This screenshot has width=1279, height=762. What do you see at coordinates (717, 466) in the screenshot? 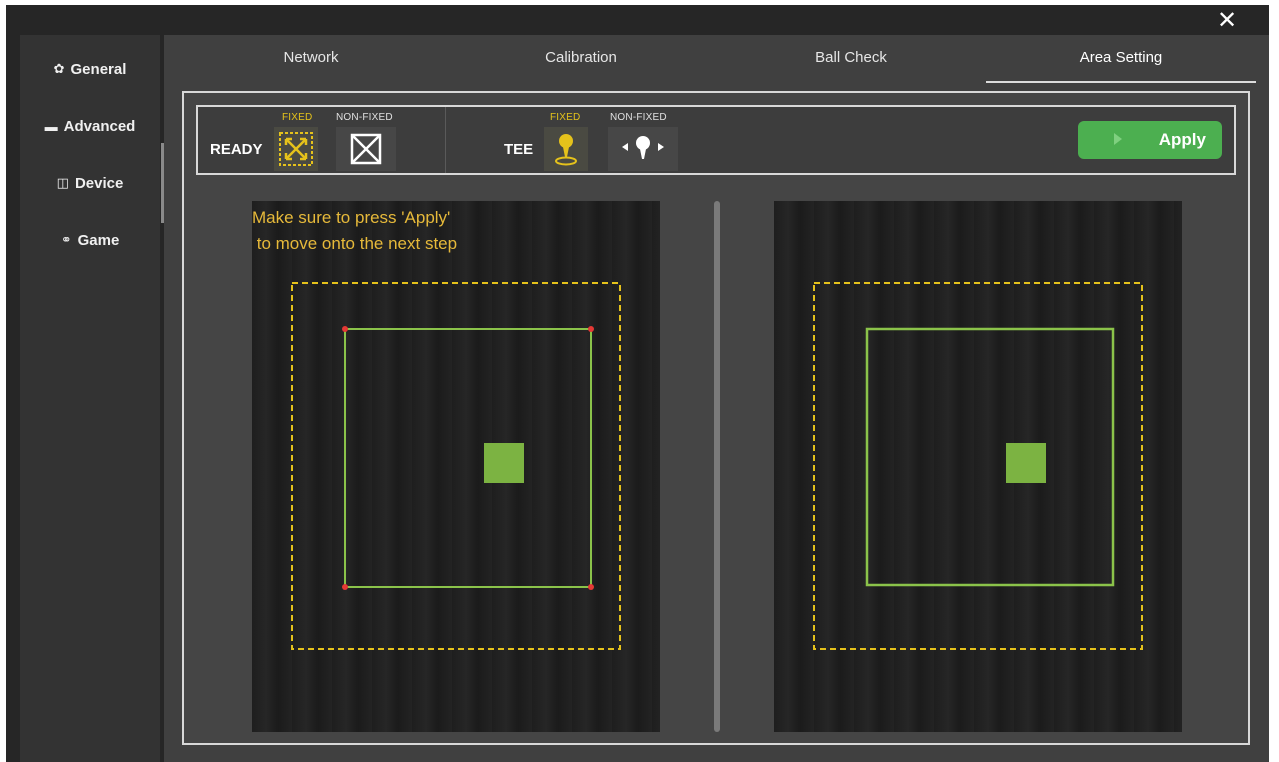
I see `view-splitter` at bounding box center [717, 466].